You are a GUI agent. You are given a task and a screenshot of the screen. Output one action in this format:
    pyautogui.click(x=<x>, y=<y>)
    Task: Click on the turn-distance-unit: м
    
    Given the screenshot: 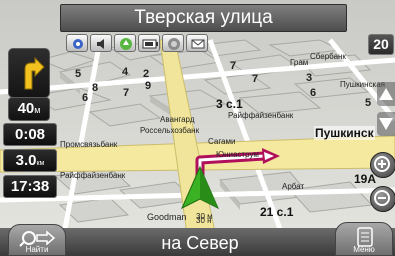 What is the action you would take?
    pyautogui.click(x=37, y=110)
    